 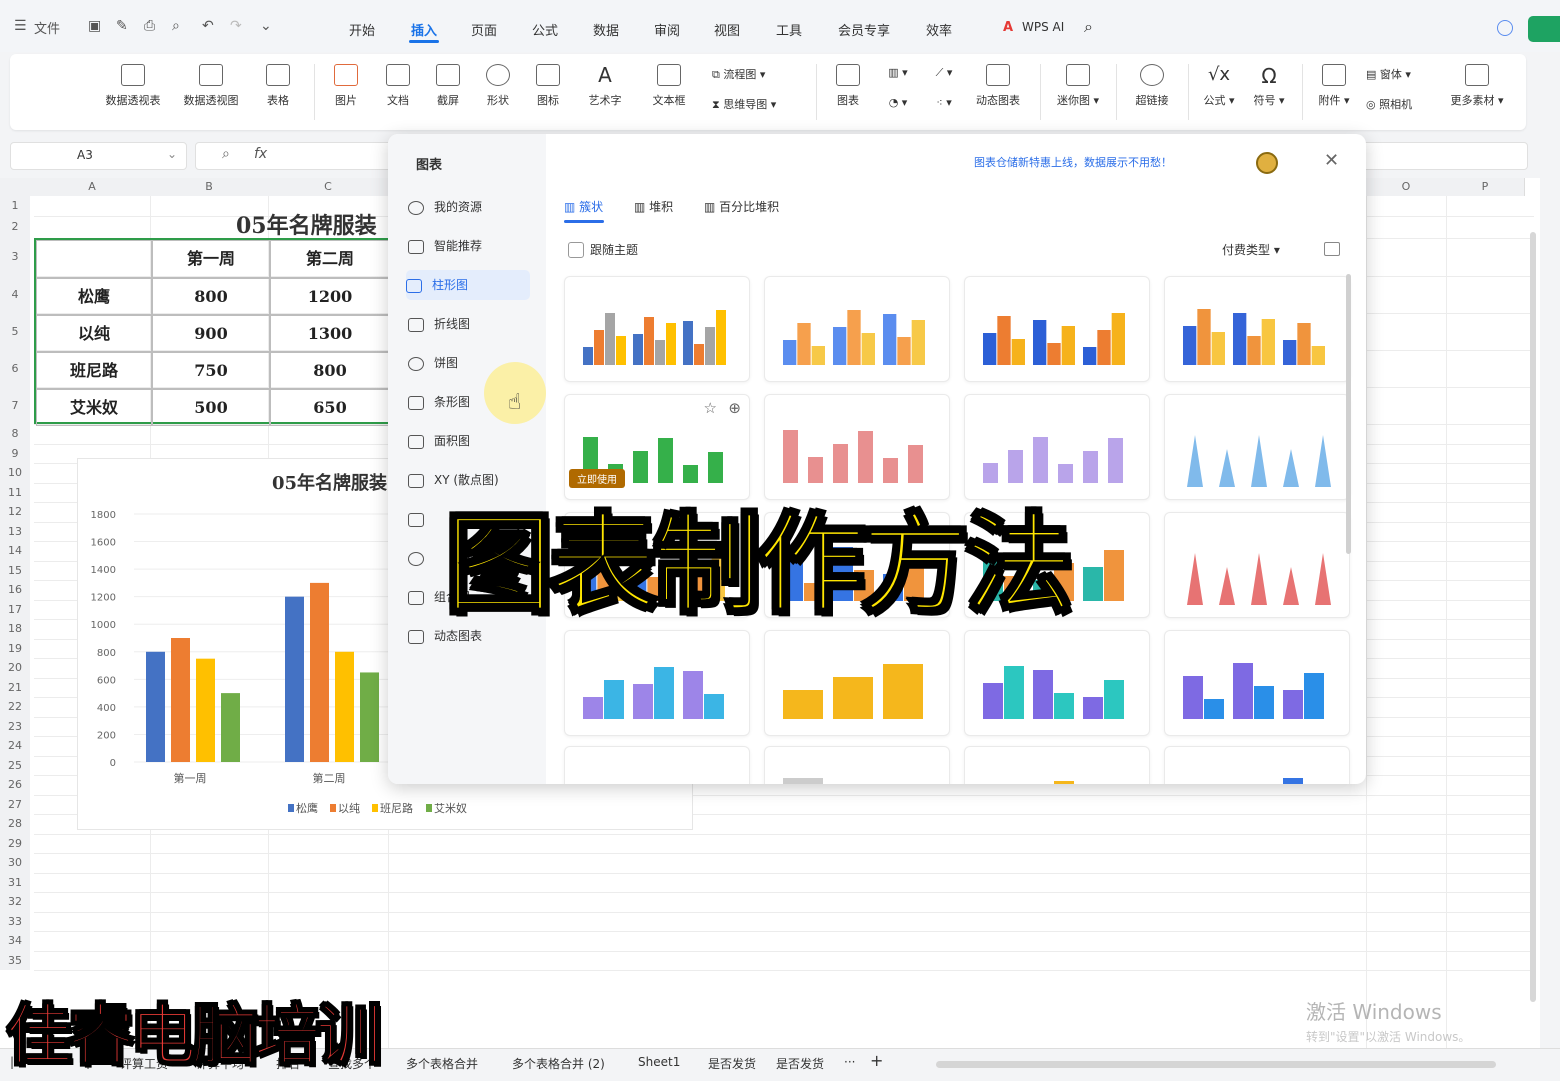 What do you see at coordinates (470, 441) in the screenshot?
I see `nav-area-chart: 面积图` at bounding box center [470, 441].